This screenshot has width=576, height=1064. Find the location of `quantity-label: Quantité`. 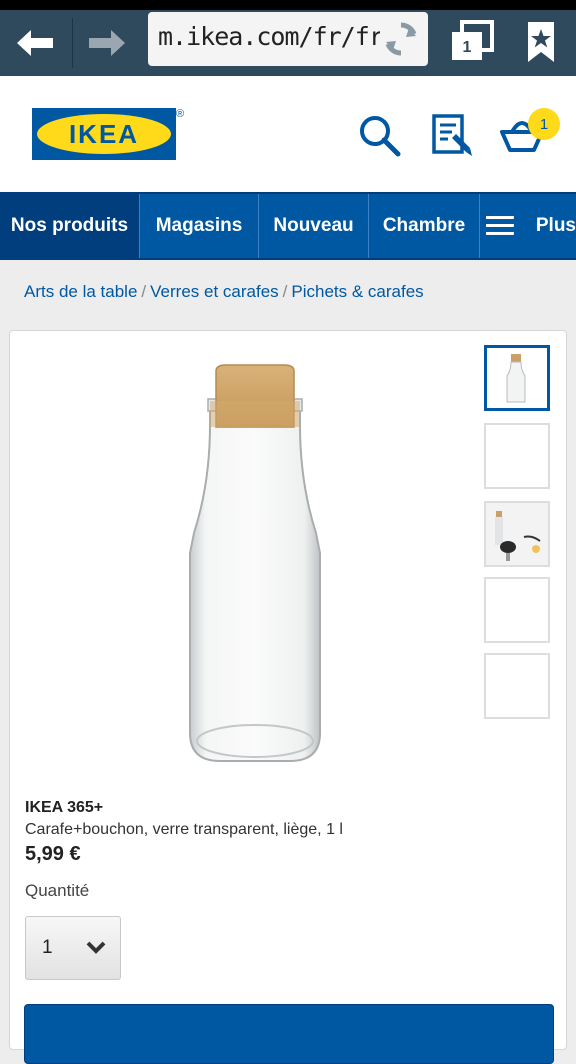

quantity-label: Quantité is located at coordinates (57, 890).